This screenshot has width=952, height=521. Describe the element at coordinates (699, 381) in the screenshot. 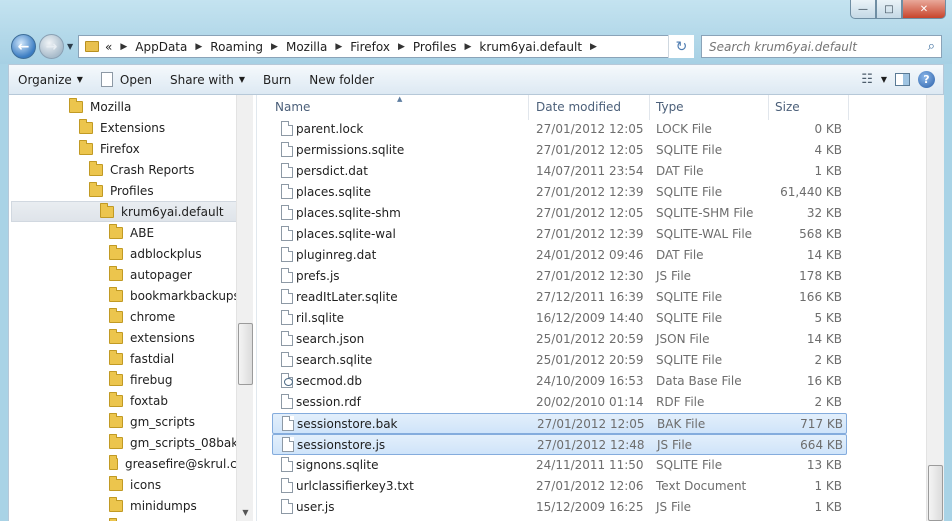

I see `file-type: Data Base File` at that location.